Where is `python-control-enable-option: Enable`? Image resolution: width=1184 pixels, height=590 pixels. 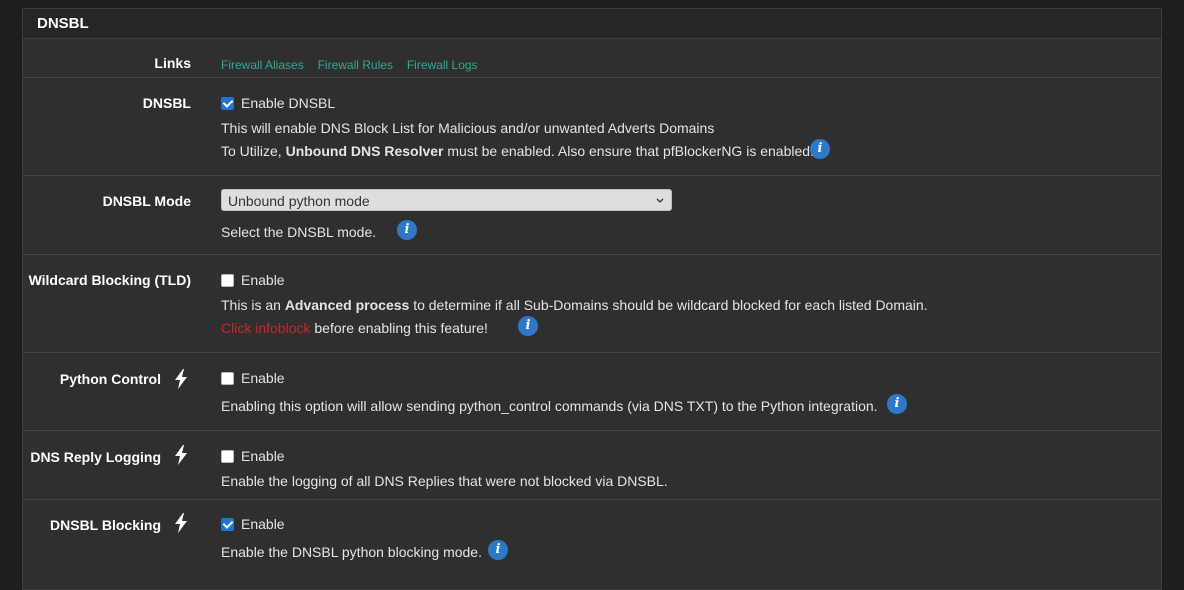 python-control-enable-option: Enable is located at coordinates (253, 378).